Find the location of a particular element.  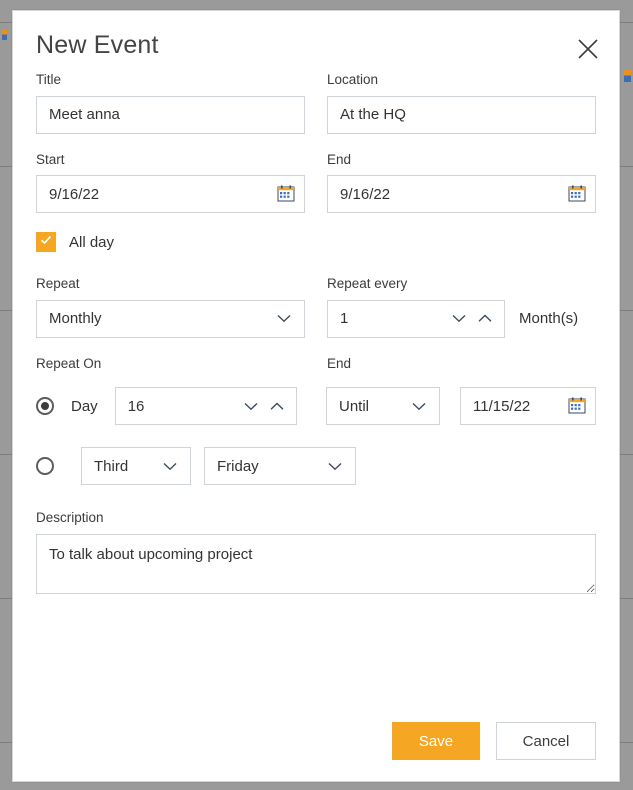

end-label: End is located at coordinates (339, 159).